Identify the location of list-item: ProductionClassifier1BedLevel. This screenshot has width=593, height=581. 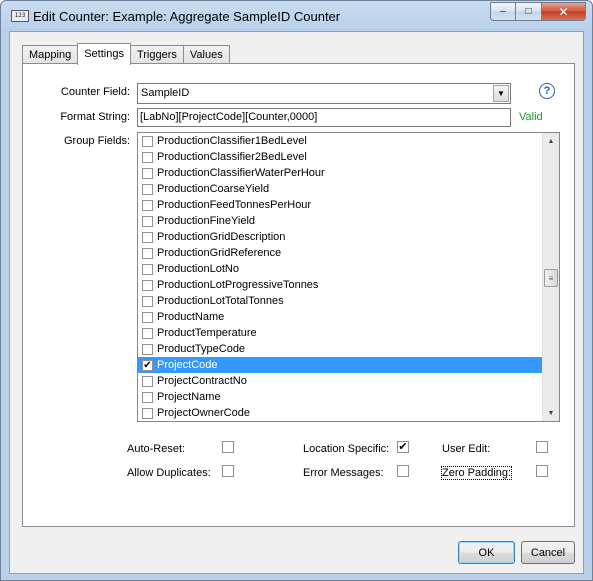
(340, 141).